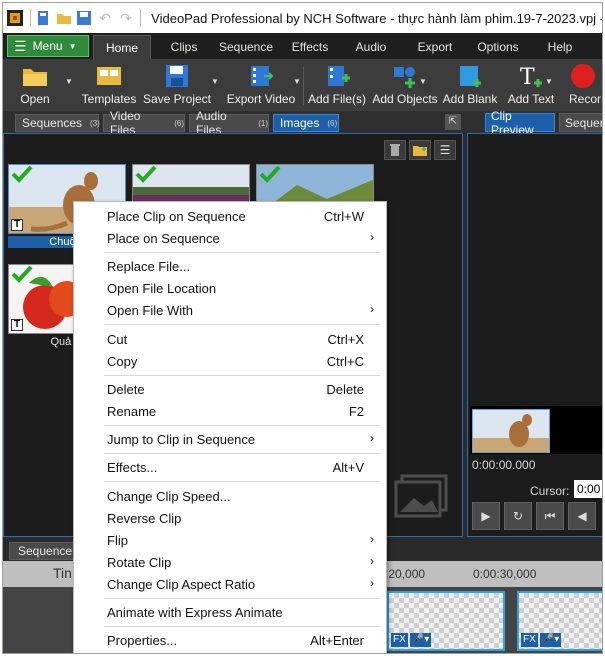 The width and height of the screenshot is (605, 656). I want to click on add-blank-icon, so click(470, 76).